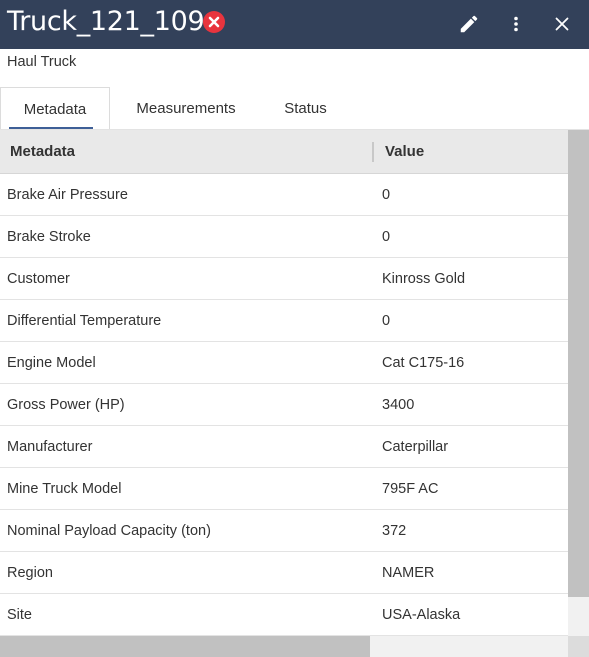 The height and width of the screenshot is (657, 589). What do you see at coordinates (404, 151) in the screenshot?
I see `column-header-value: Value` at bounding box center [404, 151].